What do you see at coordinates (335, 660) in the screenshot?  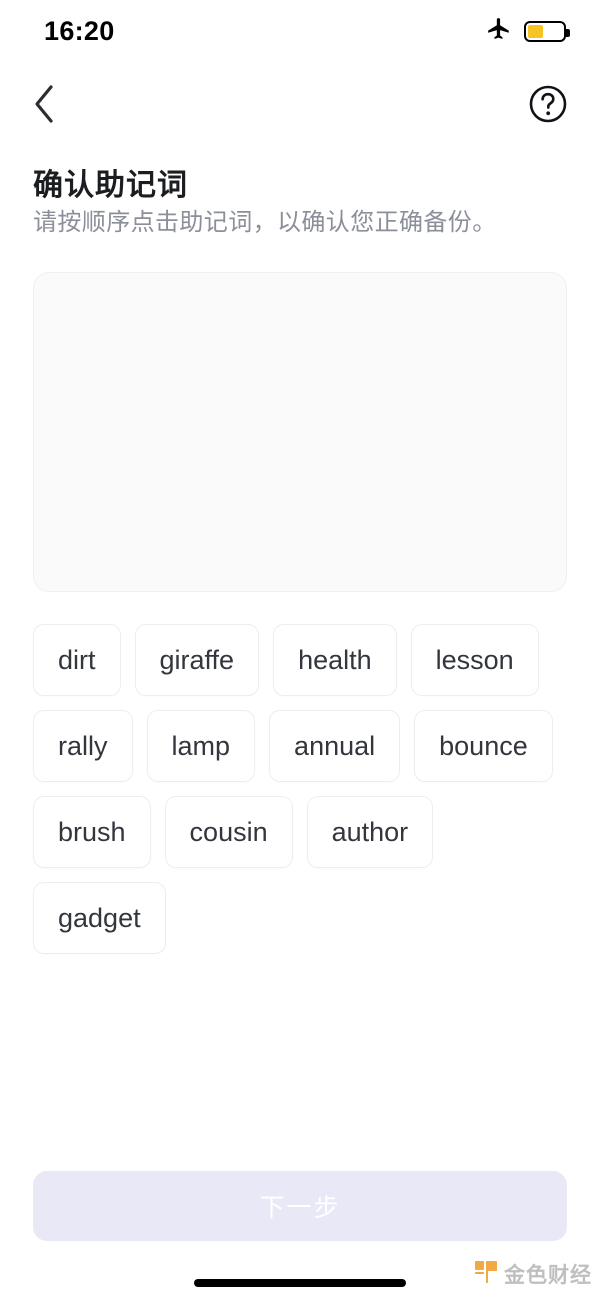 I see `word-chip: health` at bounding box center [335, 660].